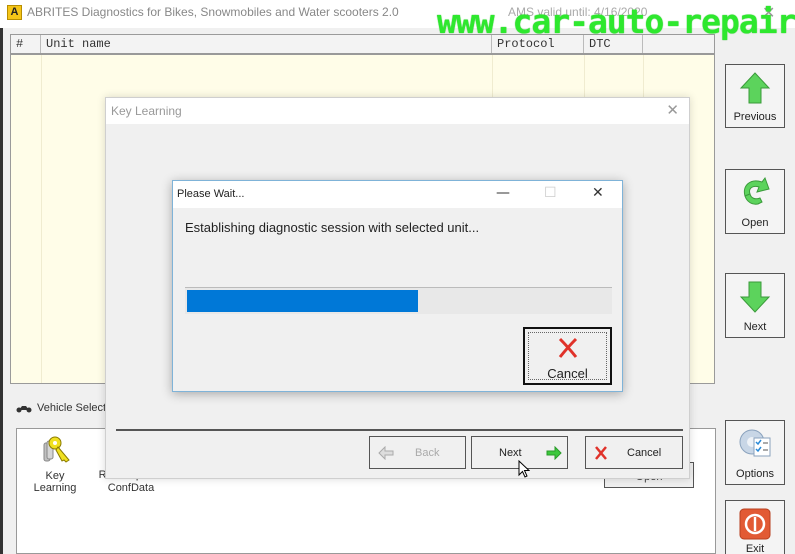 The width and height of the screenshot is (795, 554). What do you see at coordinates (14, 12) in the screenshot?
I see `app-logo-icon: A` at bounding box center [14, 12].